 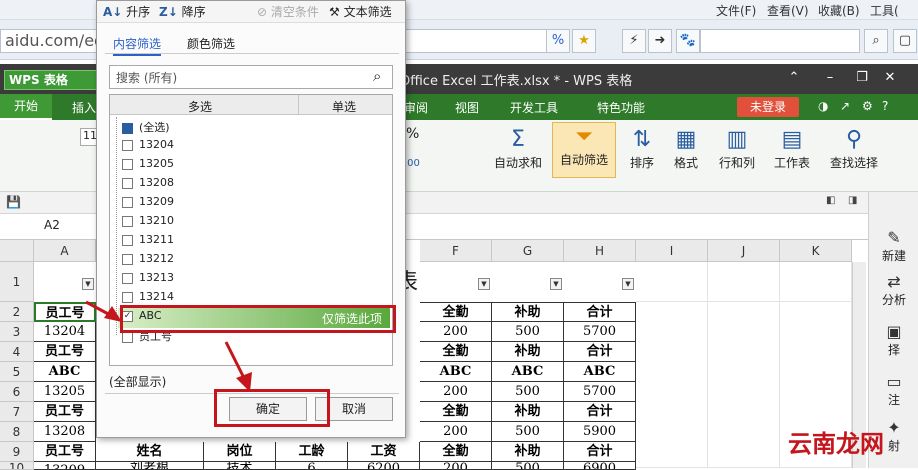 I want to click on watermark: 云南龙网, so click(x=836, y=443).